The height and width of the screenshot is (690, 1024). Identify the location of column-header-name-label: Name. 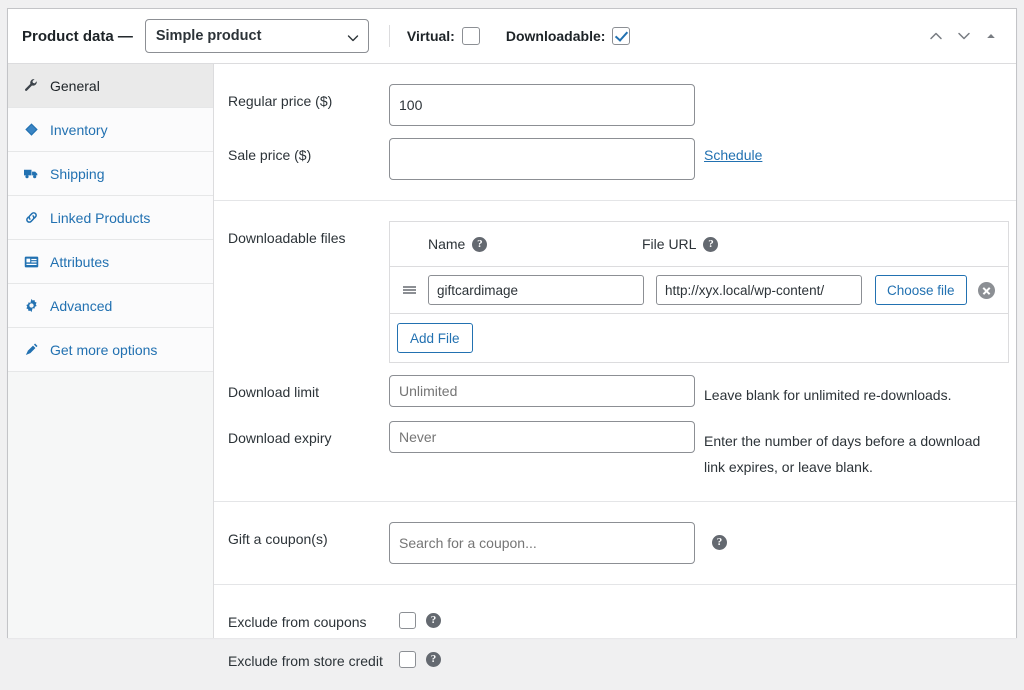
(447, 244).